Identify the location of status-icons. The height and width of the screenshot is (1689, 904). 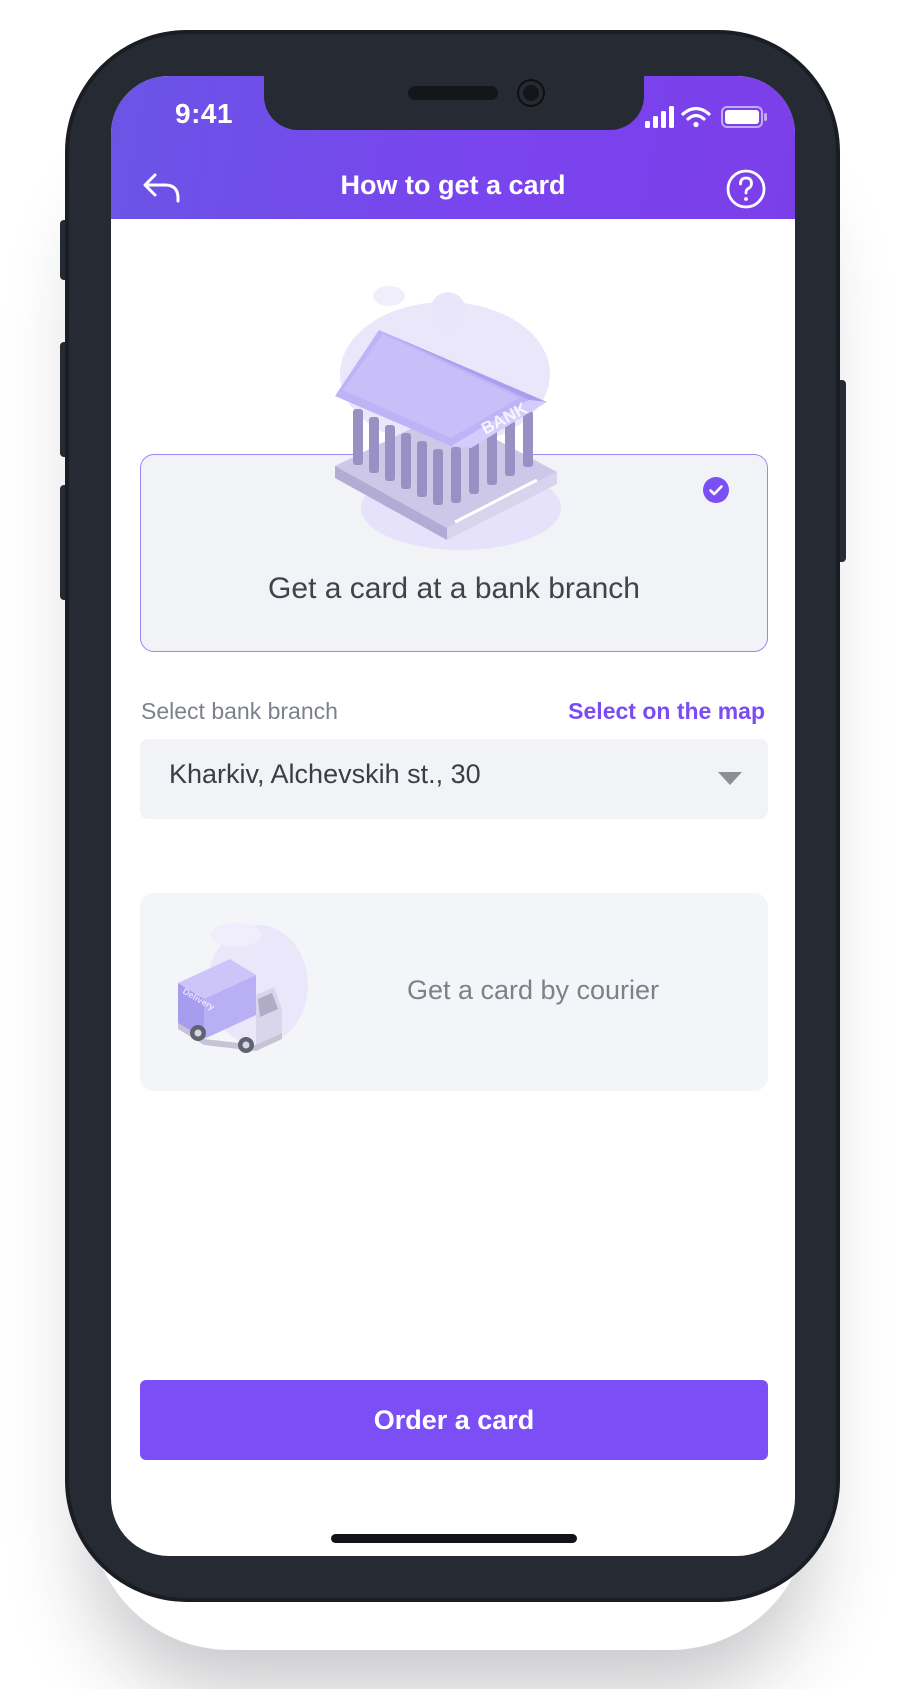
(706, 117).